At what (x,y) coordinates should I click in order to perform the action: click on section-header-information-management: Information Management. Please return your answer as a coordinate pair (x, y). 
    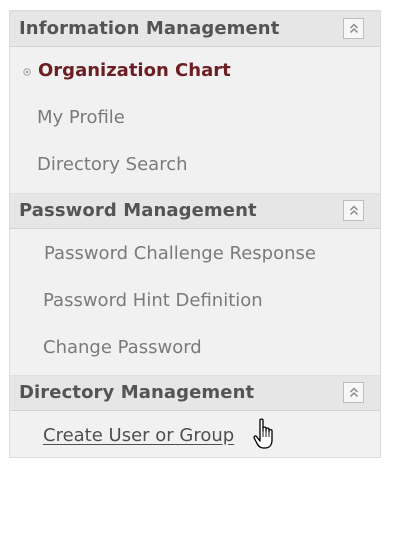
    Looking at the image, I should click on (195, 29).